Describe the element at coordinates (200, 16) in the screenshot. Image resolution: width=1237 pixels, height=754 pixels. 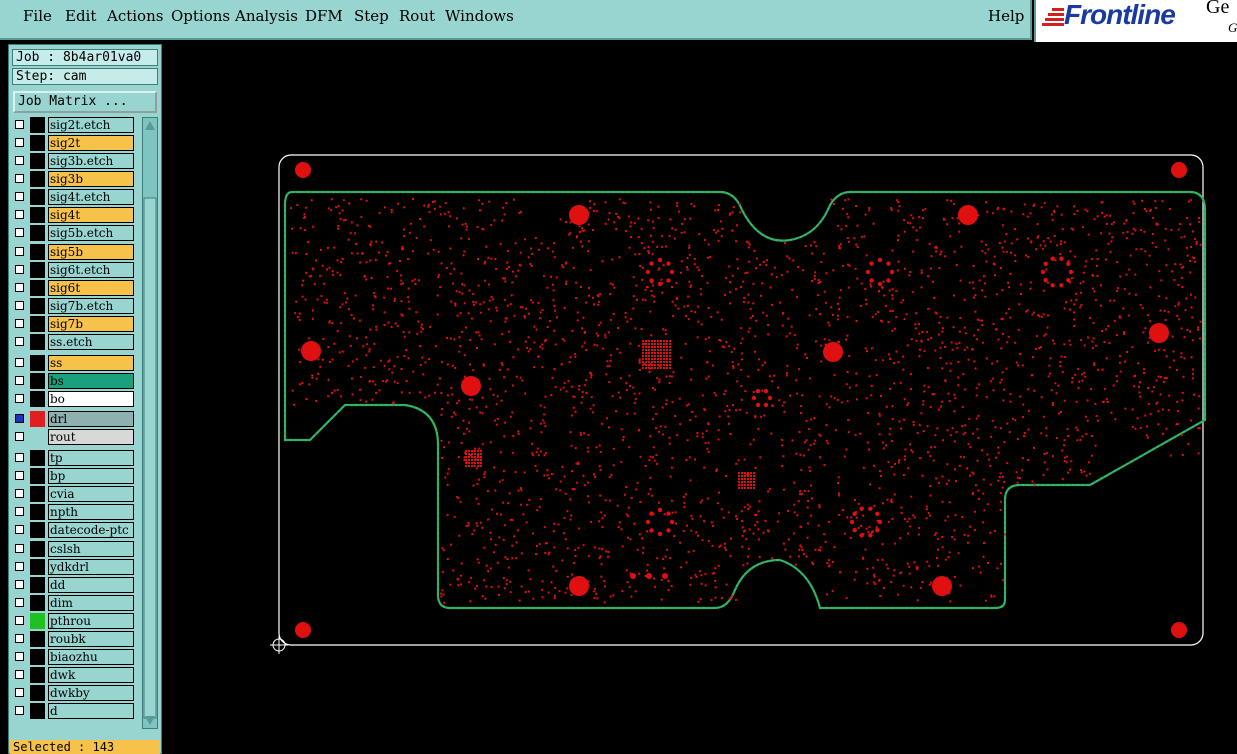
I see `menu-options: Options` at that location.